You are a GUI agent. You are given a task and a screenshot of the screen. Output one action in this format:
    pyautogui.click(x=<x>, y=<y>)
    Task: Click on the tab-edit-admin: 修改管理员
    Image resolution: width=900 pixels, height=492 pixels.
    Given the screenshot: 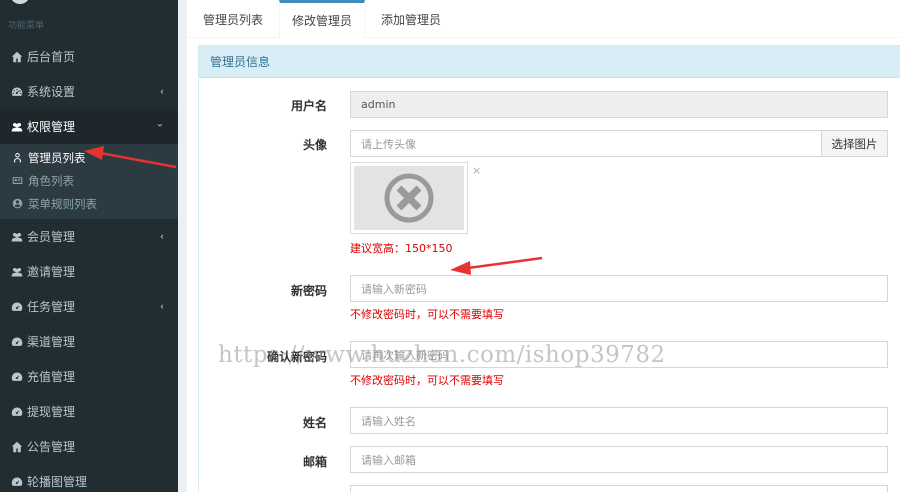 What is the action you would take?
    pyautogui.click(x=322, y=19)
    